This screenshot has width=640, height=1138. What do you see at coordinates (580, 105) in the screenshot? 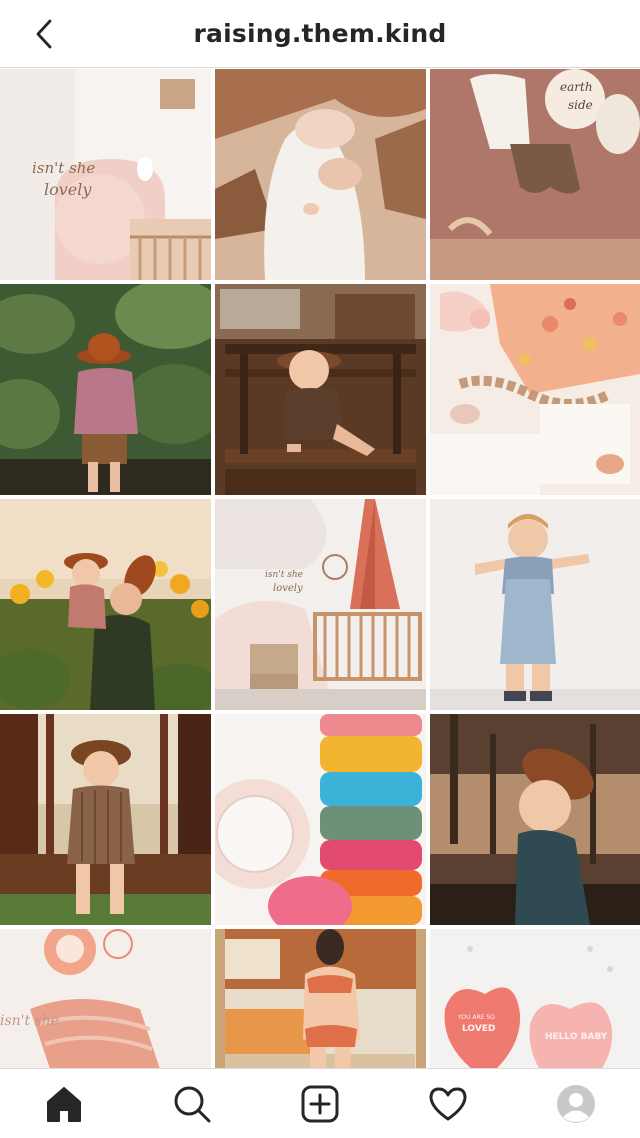
I see `post-tag-text: side` at bounding box center [580, 105].